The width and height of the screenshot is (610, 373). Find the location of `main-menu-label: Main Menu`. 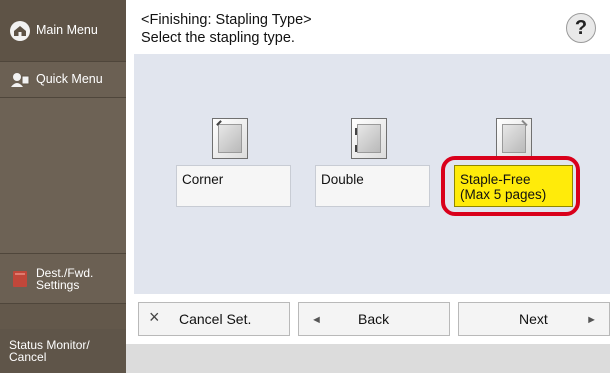

main-menu-label: Main Menu is located at coordinates (67, 30).